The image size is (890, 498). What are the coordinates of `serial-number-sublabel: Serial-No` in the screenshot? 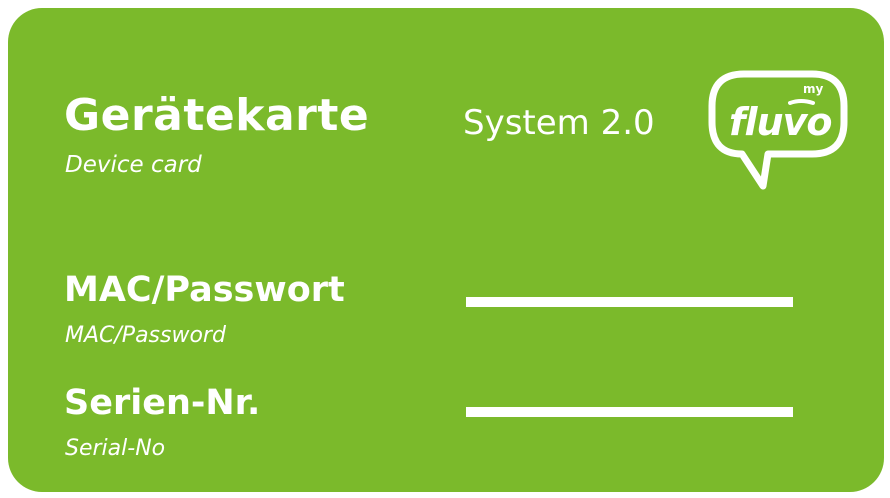 It's located at (115, 448).